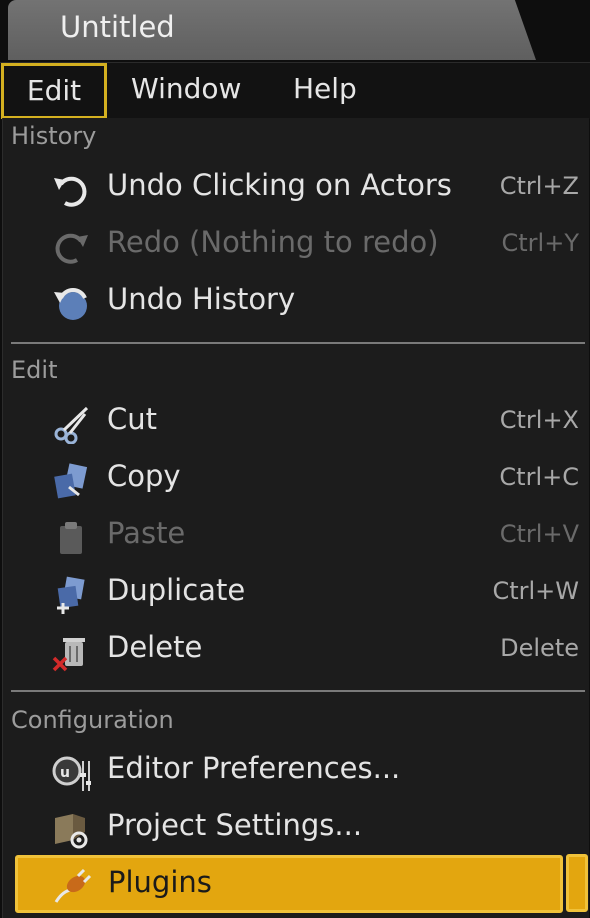 The image size is (590, 918). Describe the element at coordinates (71, 595) in the screenshot. I see `duplicate-icon` at that location.